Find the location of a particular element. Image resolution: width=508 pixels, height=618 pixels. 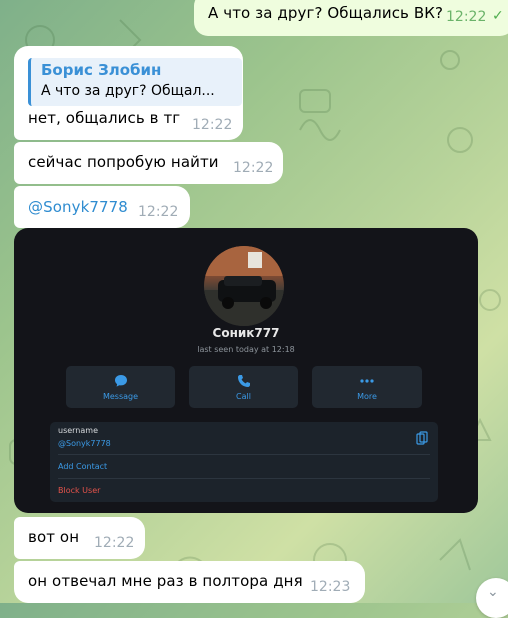

more-action-button: More is located at coordinates (367, 387).